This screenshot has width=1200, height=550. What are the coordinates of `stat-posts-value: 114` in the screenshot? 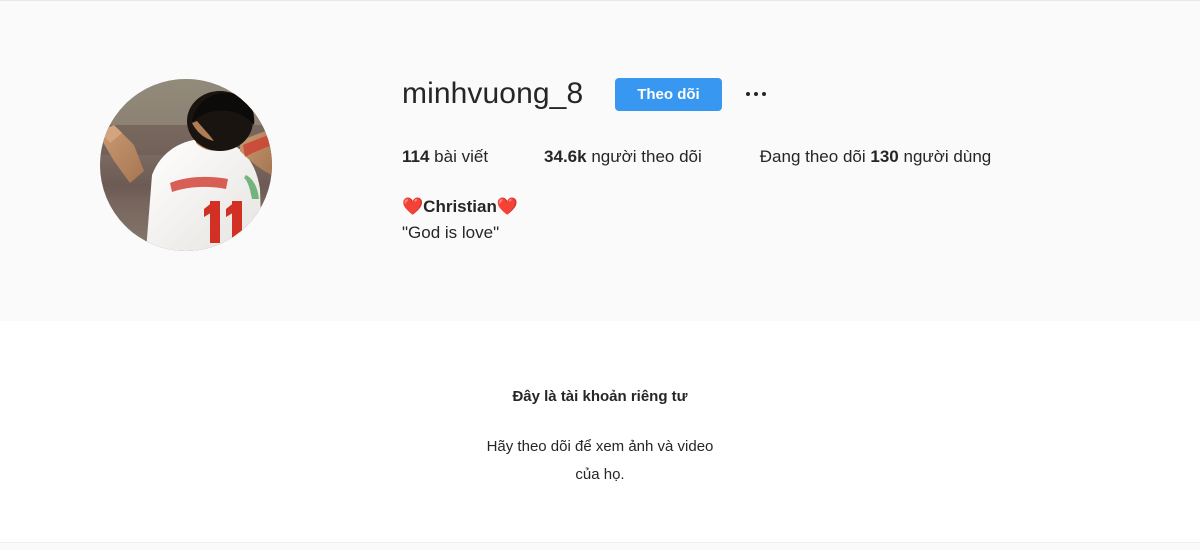 It's located at (416, 156).